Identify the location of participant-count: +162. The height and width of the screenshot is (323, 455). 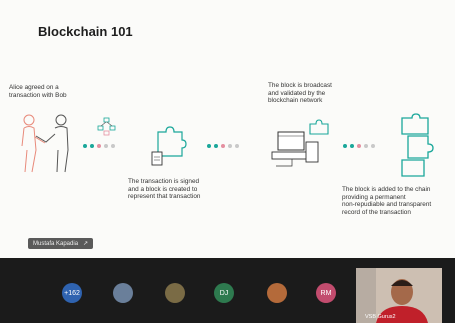
(72, 293).